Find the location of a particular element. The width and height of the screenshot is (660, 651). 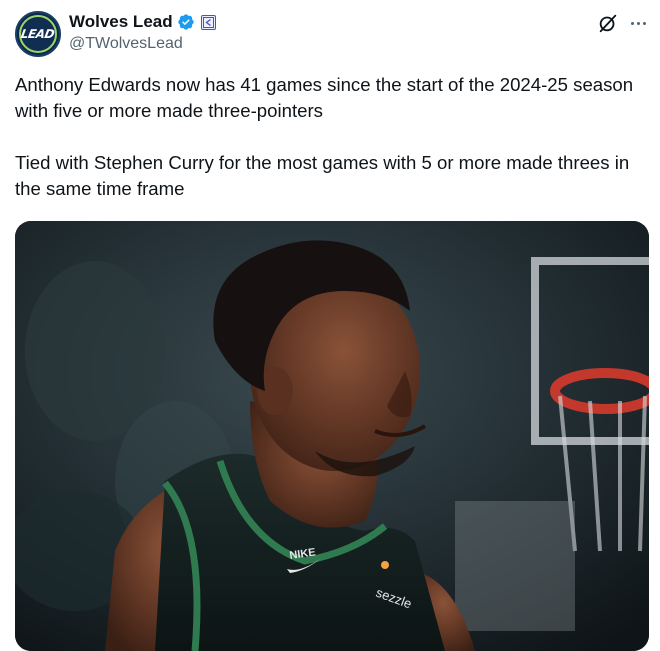

author-name-row: Wolves Lead is located at coordinates (142, 22).